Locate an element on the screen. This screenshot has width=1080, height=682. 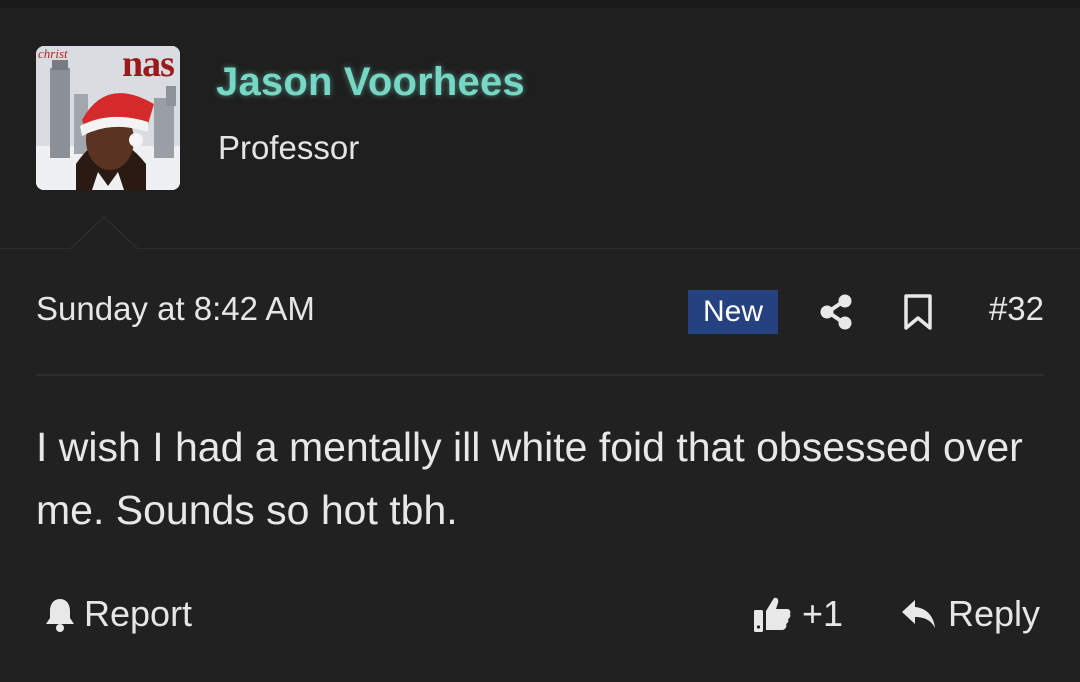
user-title: Professor is located at coordinates (289, 147).